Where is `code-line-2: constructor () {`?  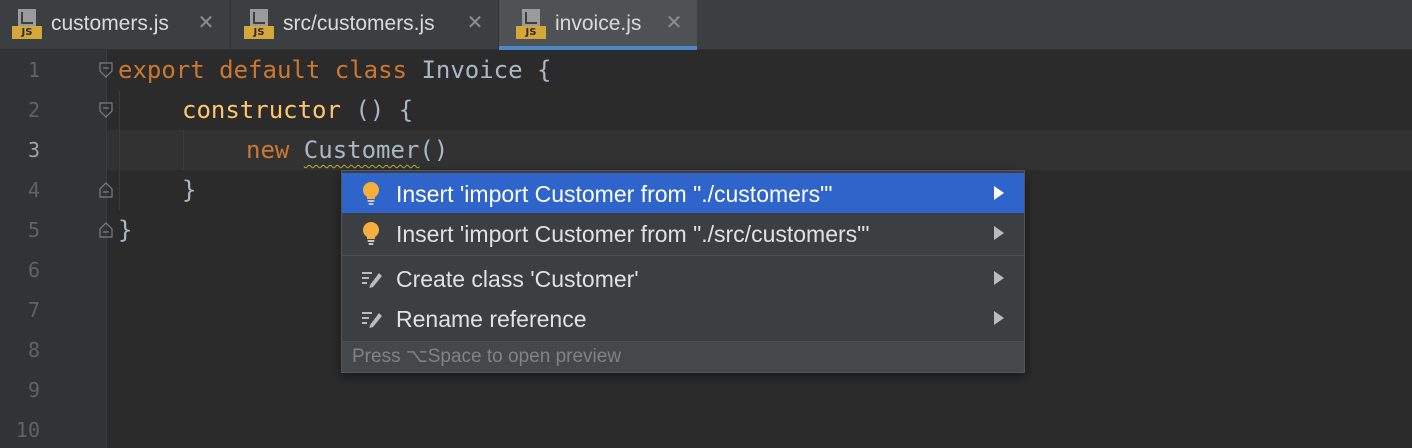 code-line-2: constructor () { is located at coordinates (297, 110).